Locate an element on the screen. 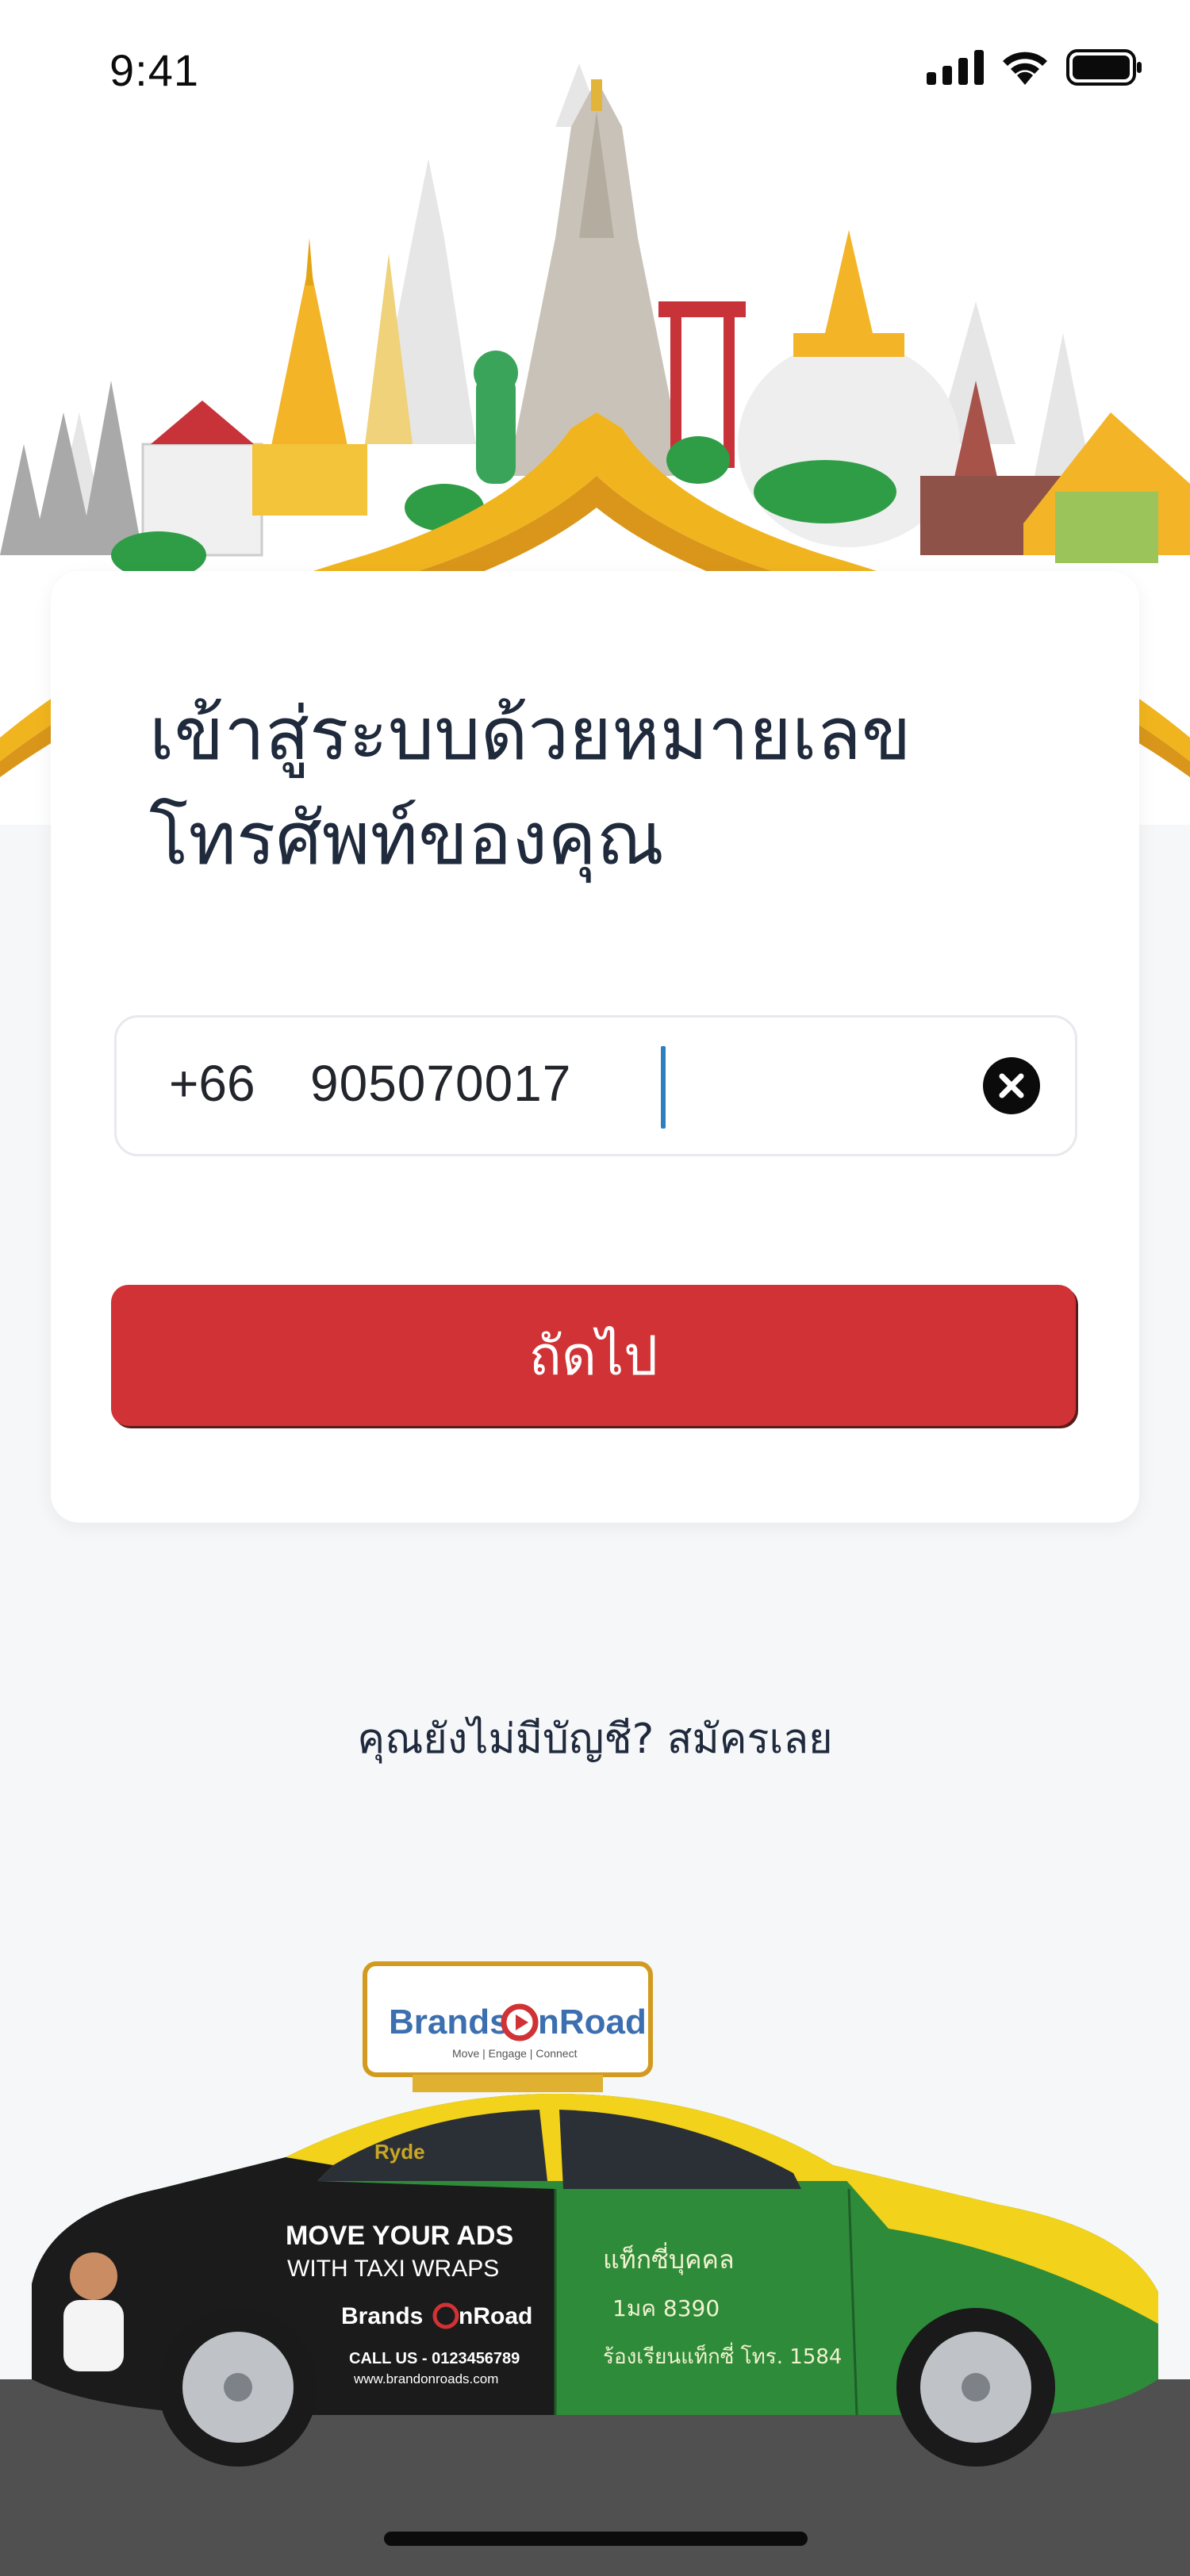 The image size is (1190, 2576). ad-brand-left: Brands is located at coordinates (382, 2316).